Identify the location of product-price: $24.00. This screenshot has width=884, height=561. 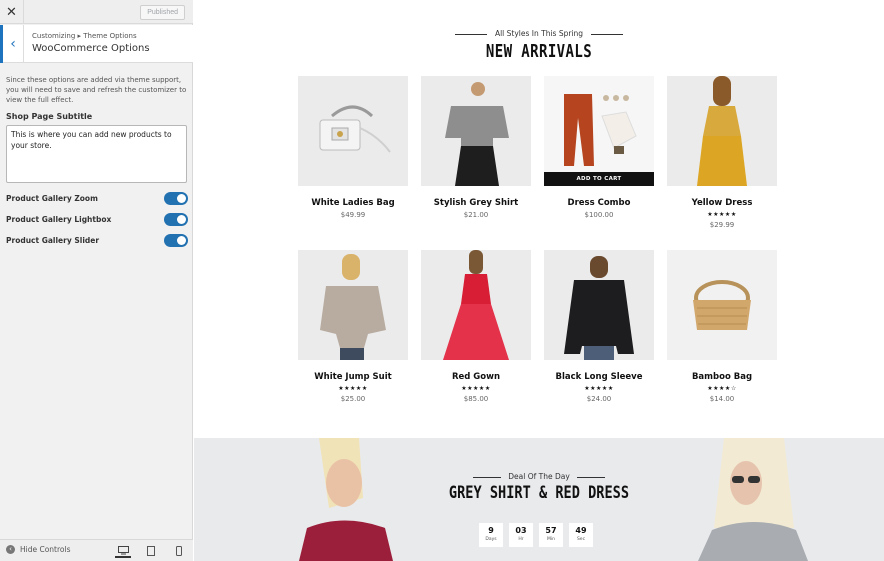
(599, 399).